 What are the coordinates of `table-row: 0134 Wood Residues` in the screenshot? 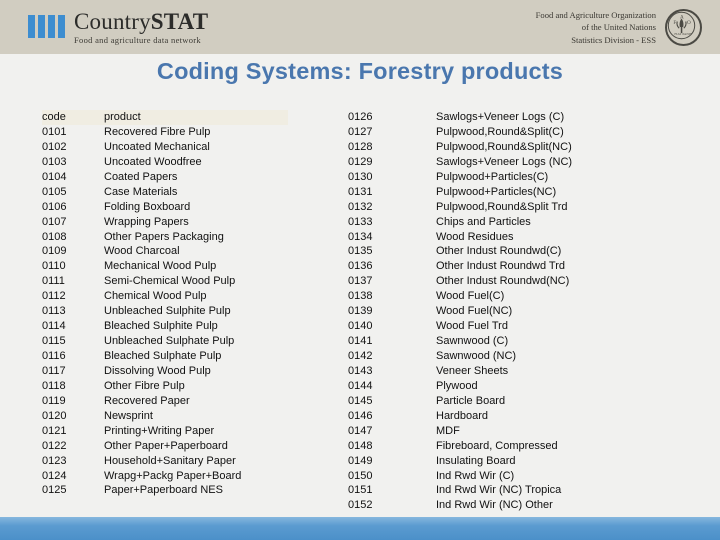 It's located at (498, 237).